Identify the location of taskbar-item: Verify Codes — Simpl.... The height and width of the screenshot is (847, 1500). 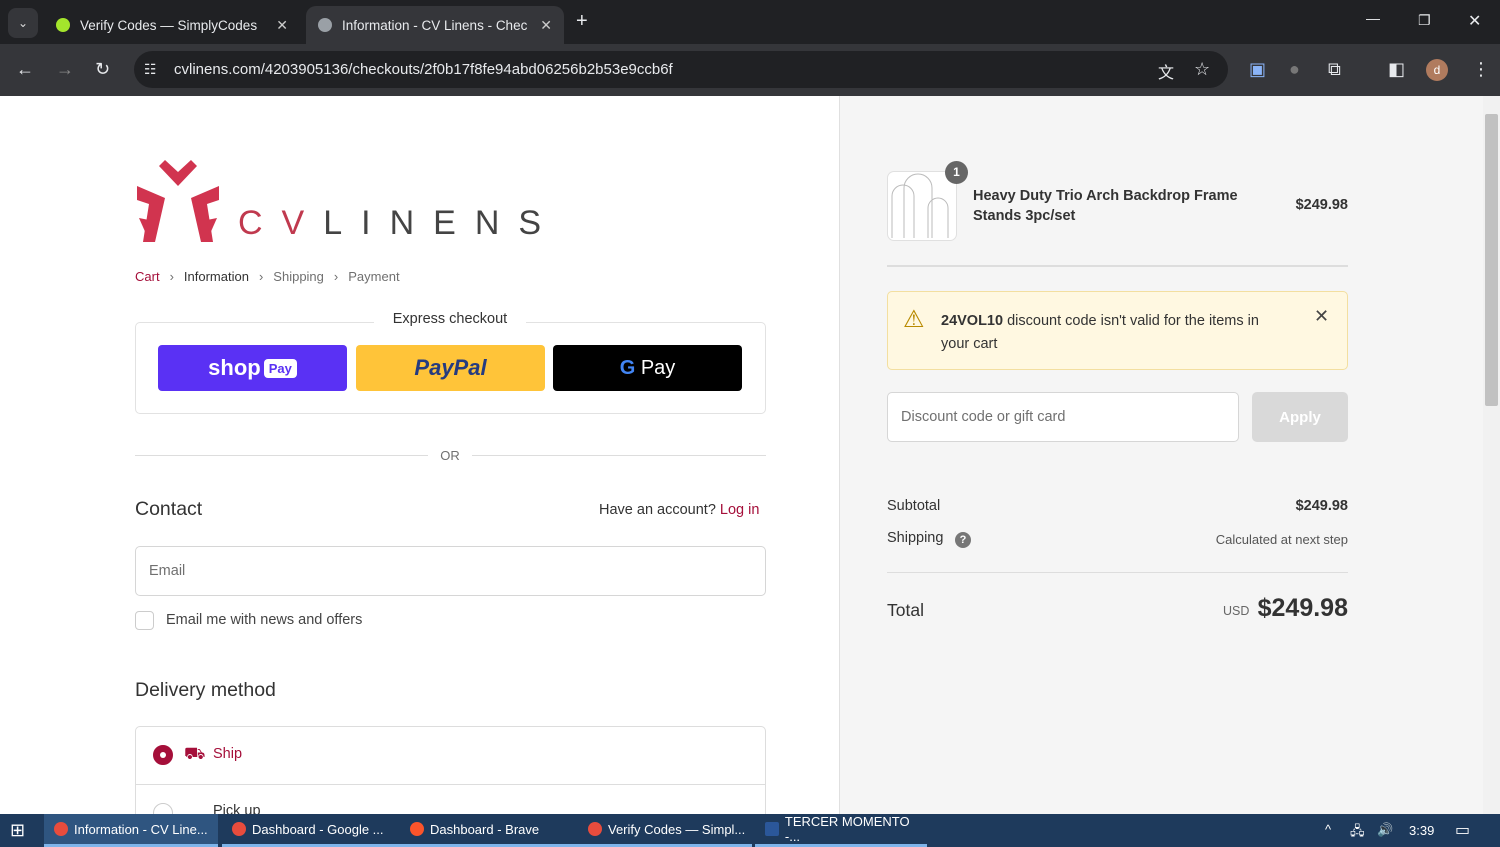
(665, 830).